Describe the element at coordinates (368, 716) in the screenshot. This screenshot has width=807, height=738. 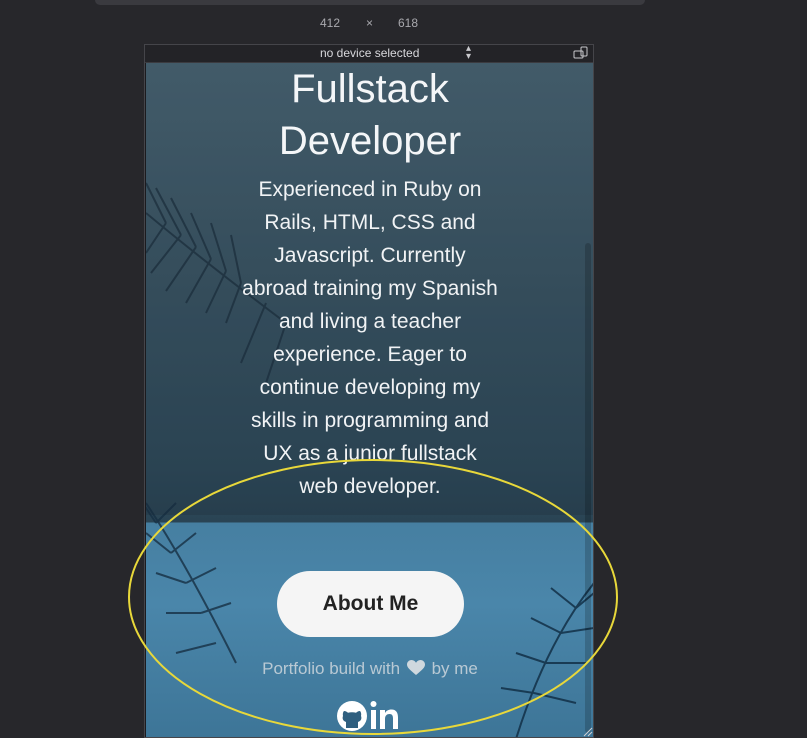
I see `social-links` at that location.